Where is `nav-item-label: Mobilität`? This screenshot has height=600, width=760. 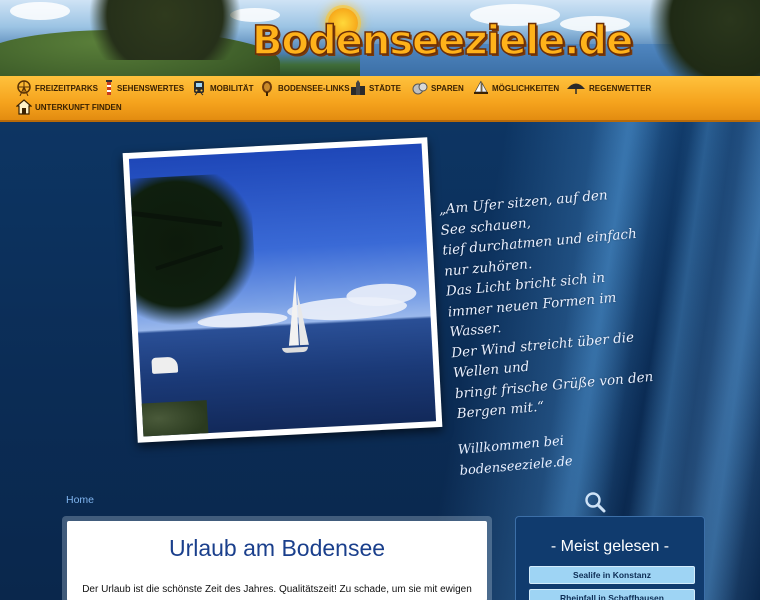
nav-item-label: Mobilität is located at coordinates (232, 88).